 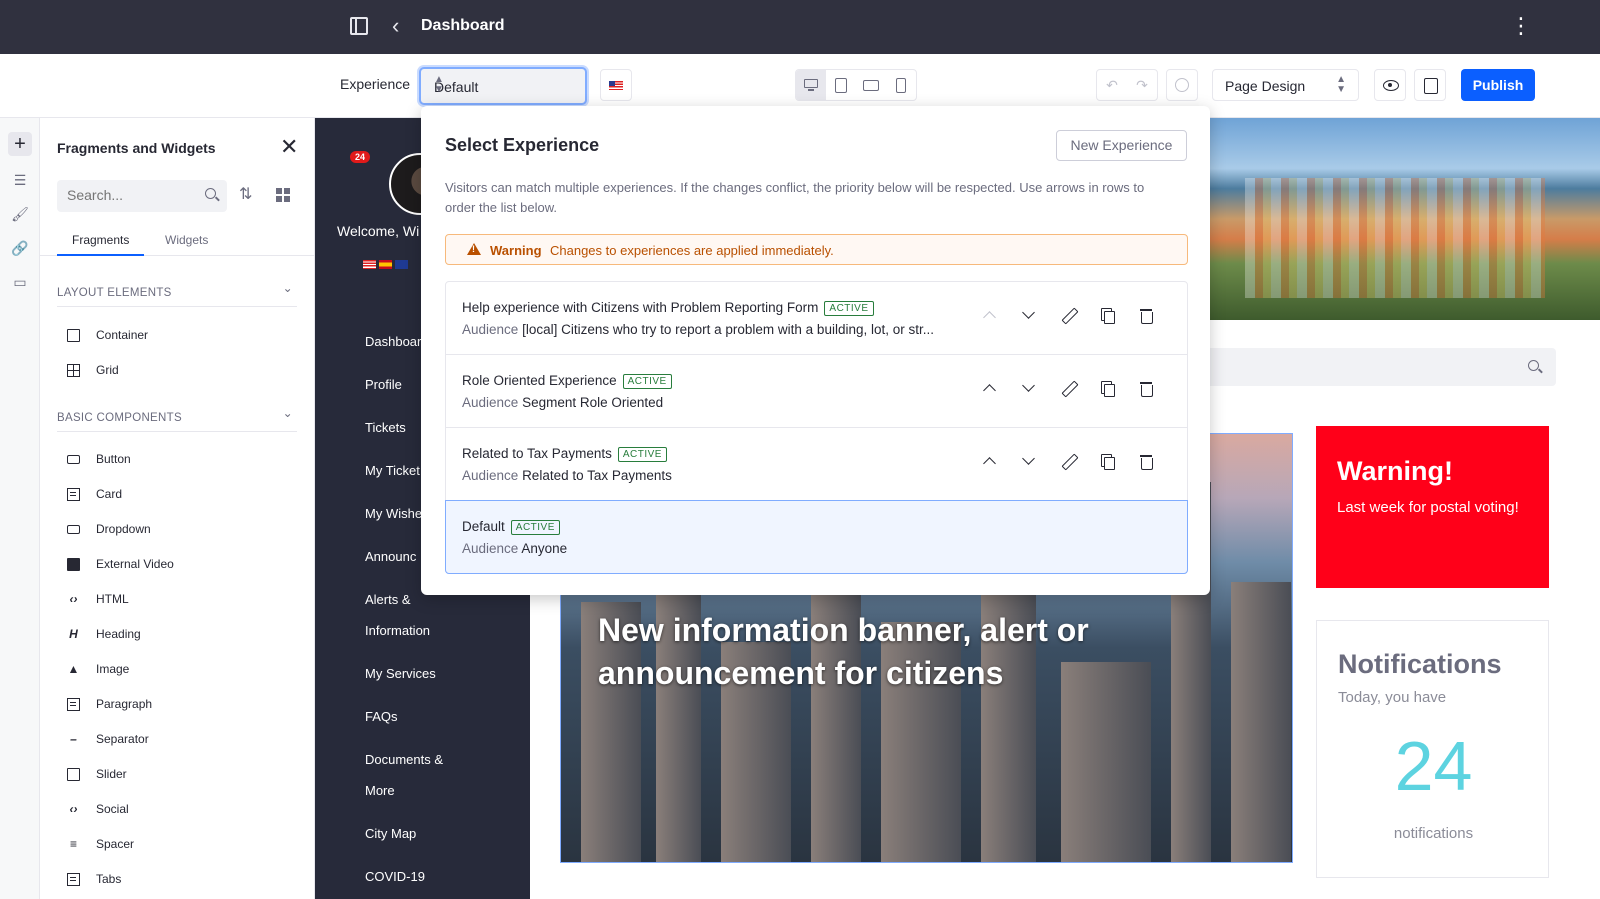 I want to click on experience-row-default: Default ACTIVE Audience Anyone, so click(x=816, y=537).